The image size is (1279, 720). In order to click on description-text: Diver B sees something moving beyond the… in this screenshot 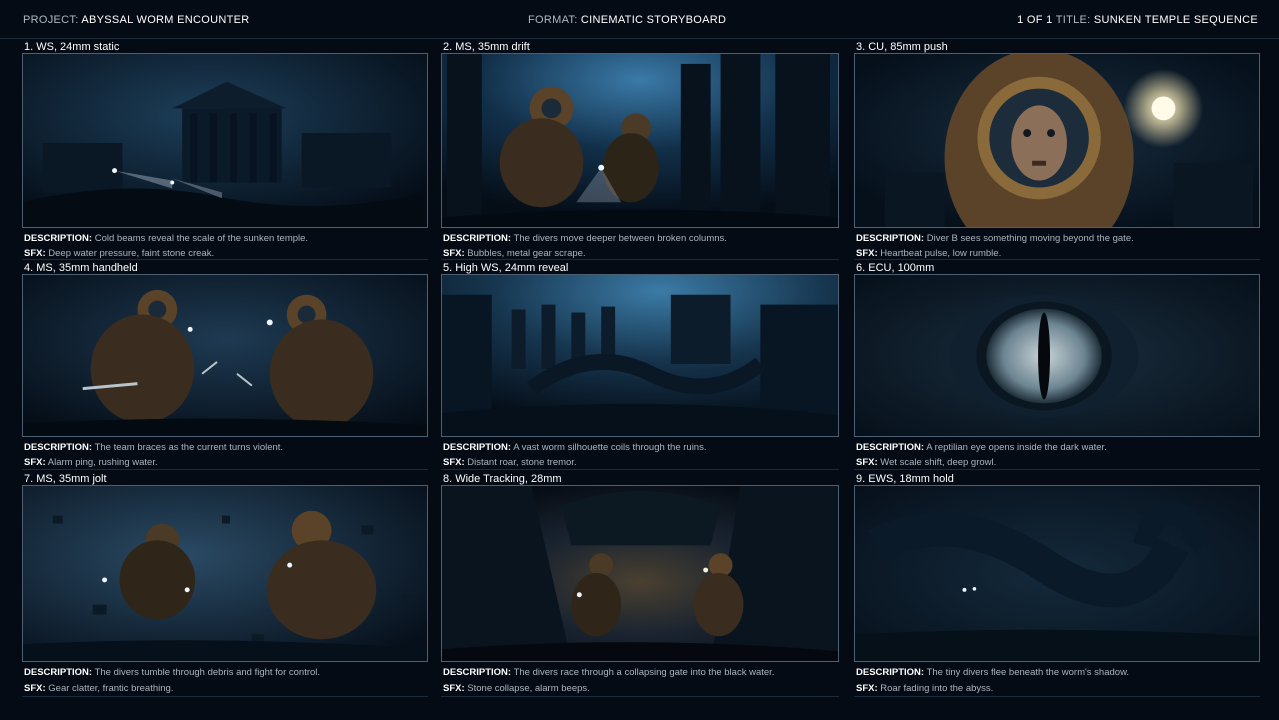, I will do `click(1030, 238)`.